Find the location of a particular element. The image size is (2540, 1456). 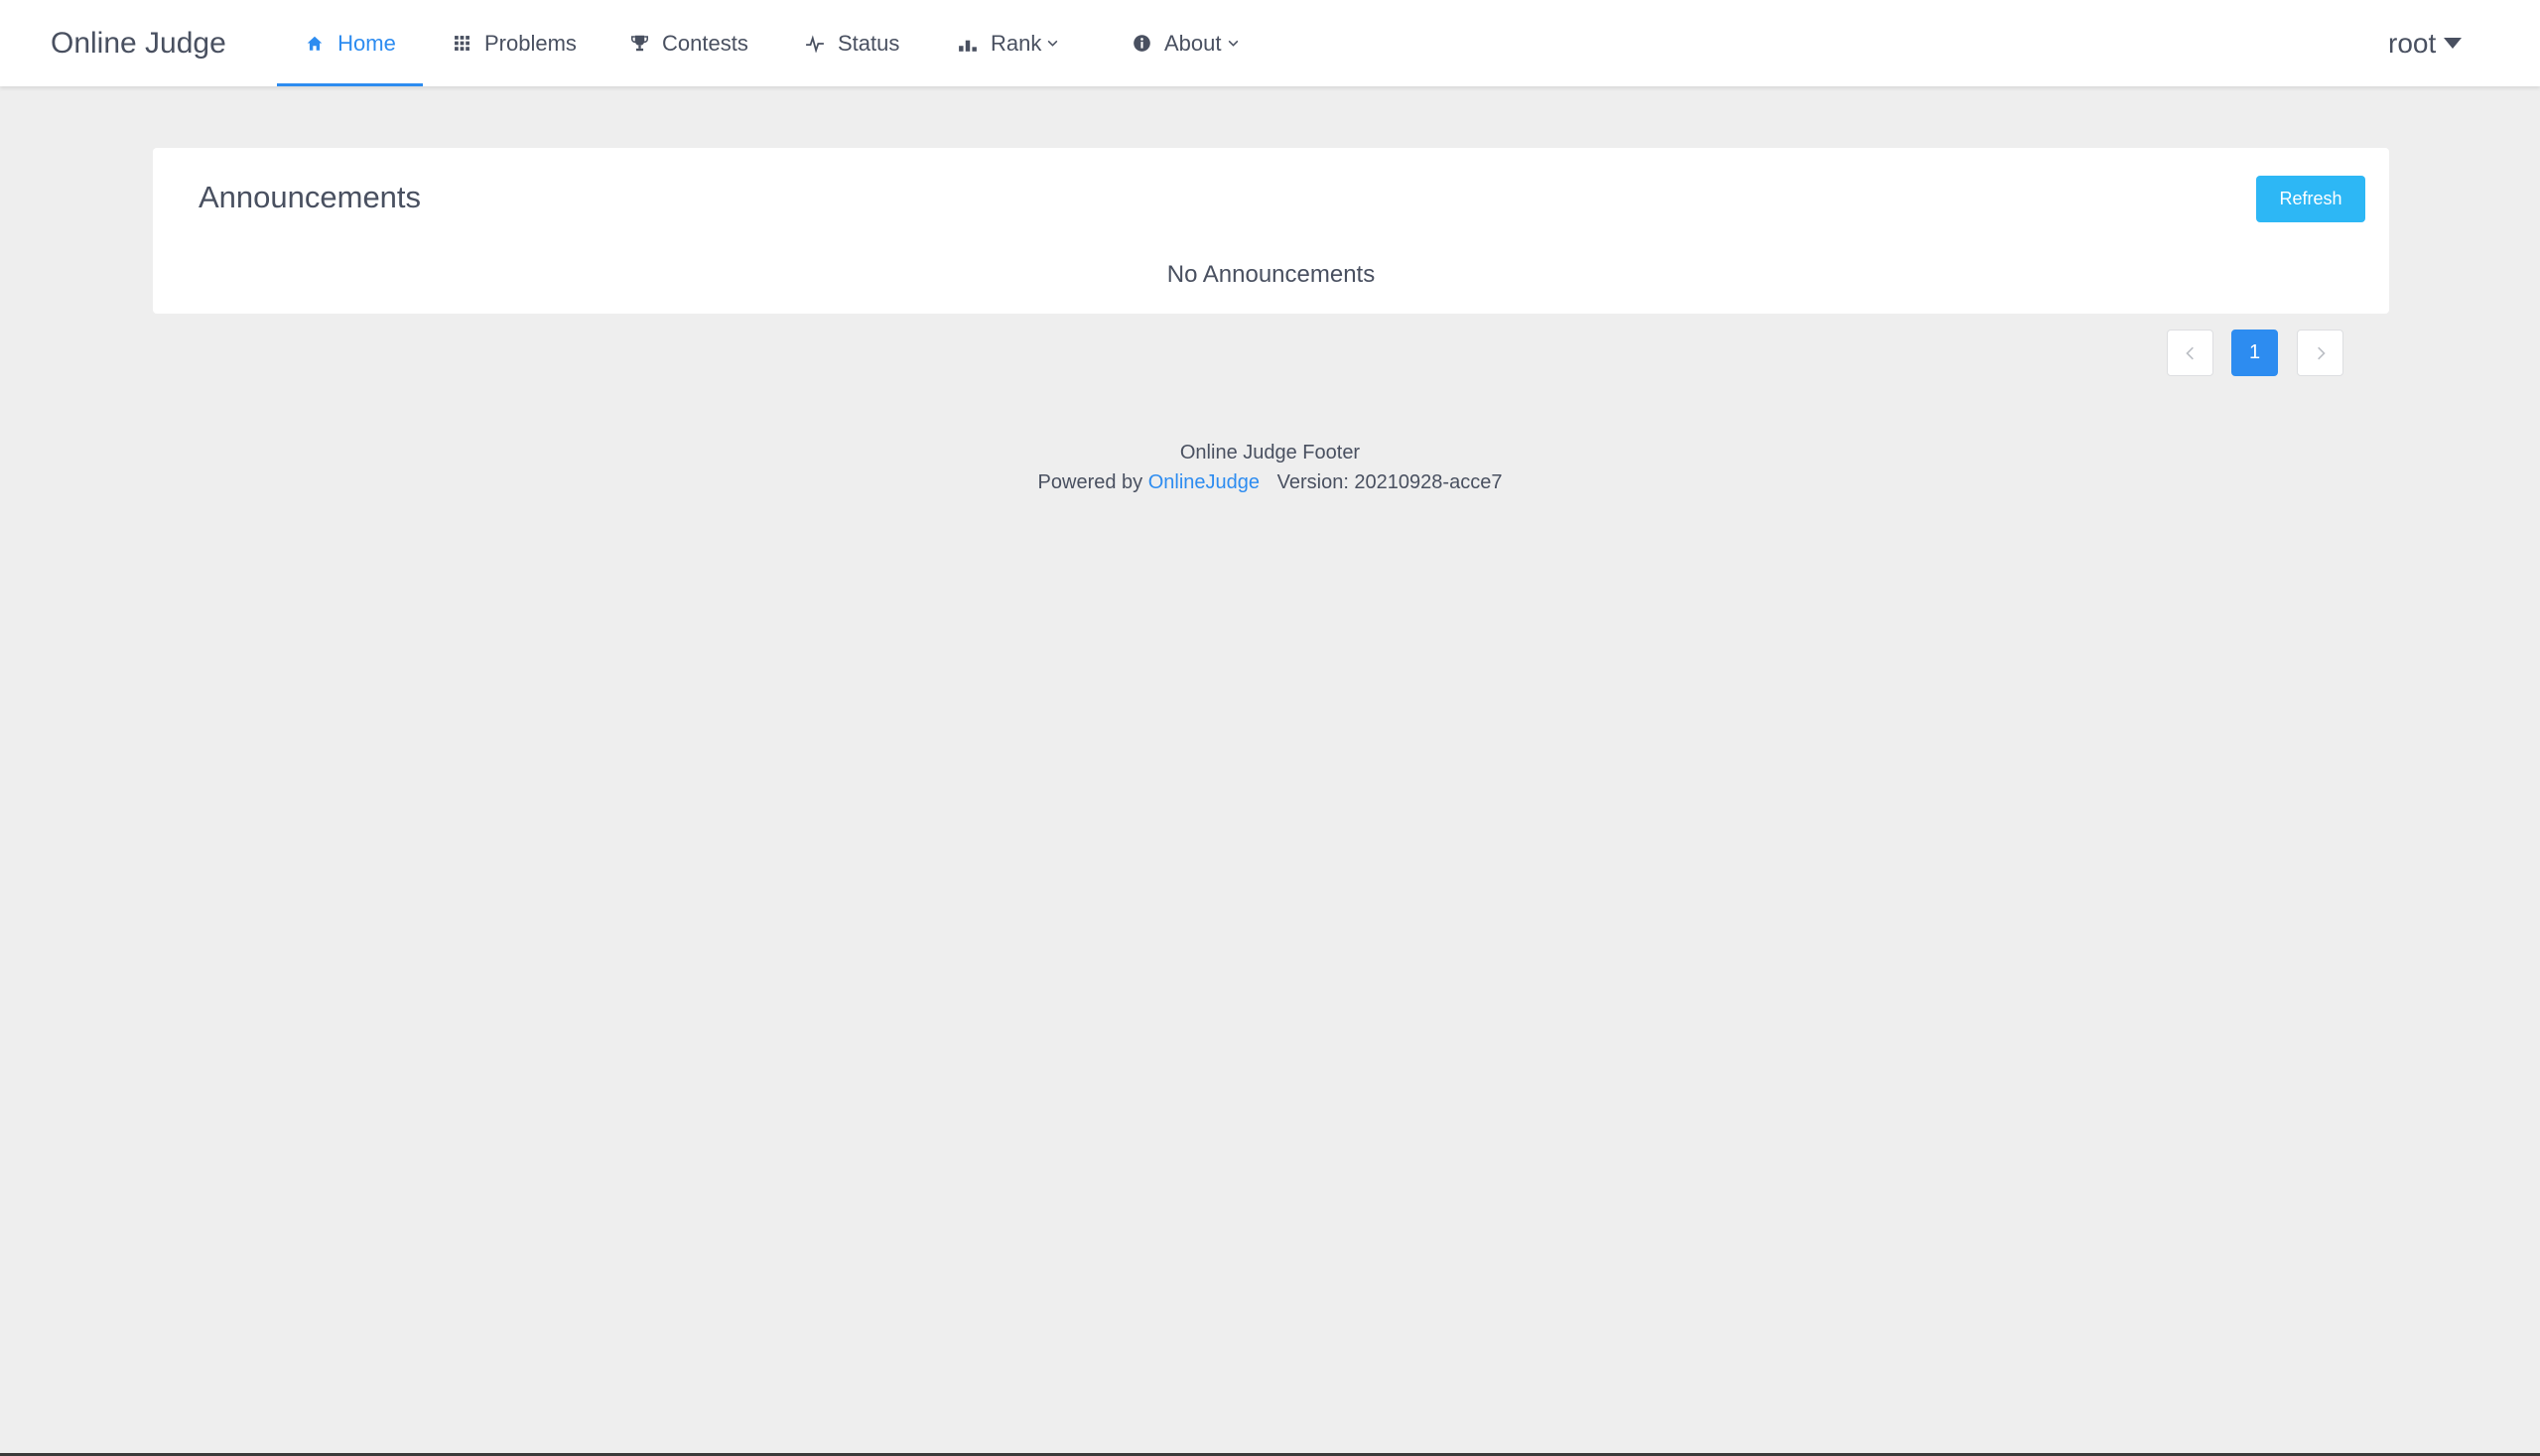

nav-problems-label: Problems is located at coordinates (530, 43).